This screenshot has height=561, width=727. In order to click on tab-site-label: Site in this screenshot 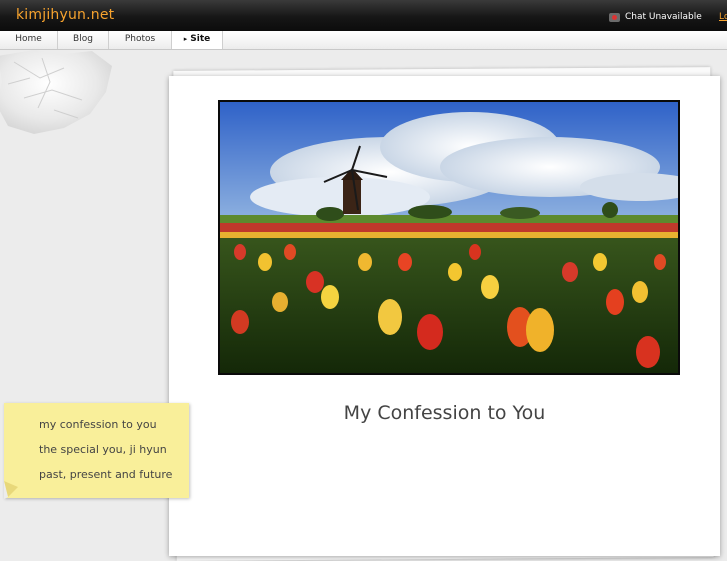, I will do `click(200, 39)`.